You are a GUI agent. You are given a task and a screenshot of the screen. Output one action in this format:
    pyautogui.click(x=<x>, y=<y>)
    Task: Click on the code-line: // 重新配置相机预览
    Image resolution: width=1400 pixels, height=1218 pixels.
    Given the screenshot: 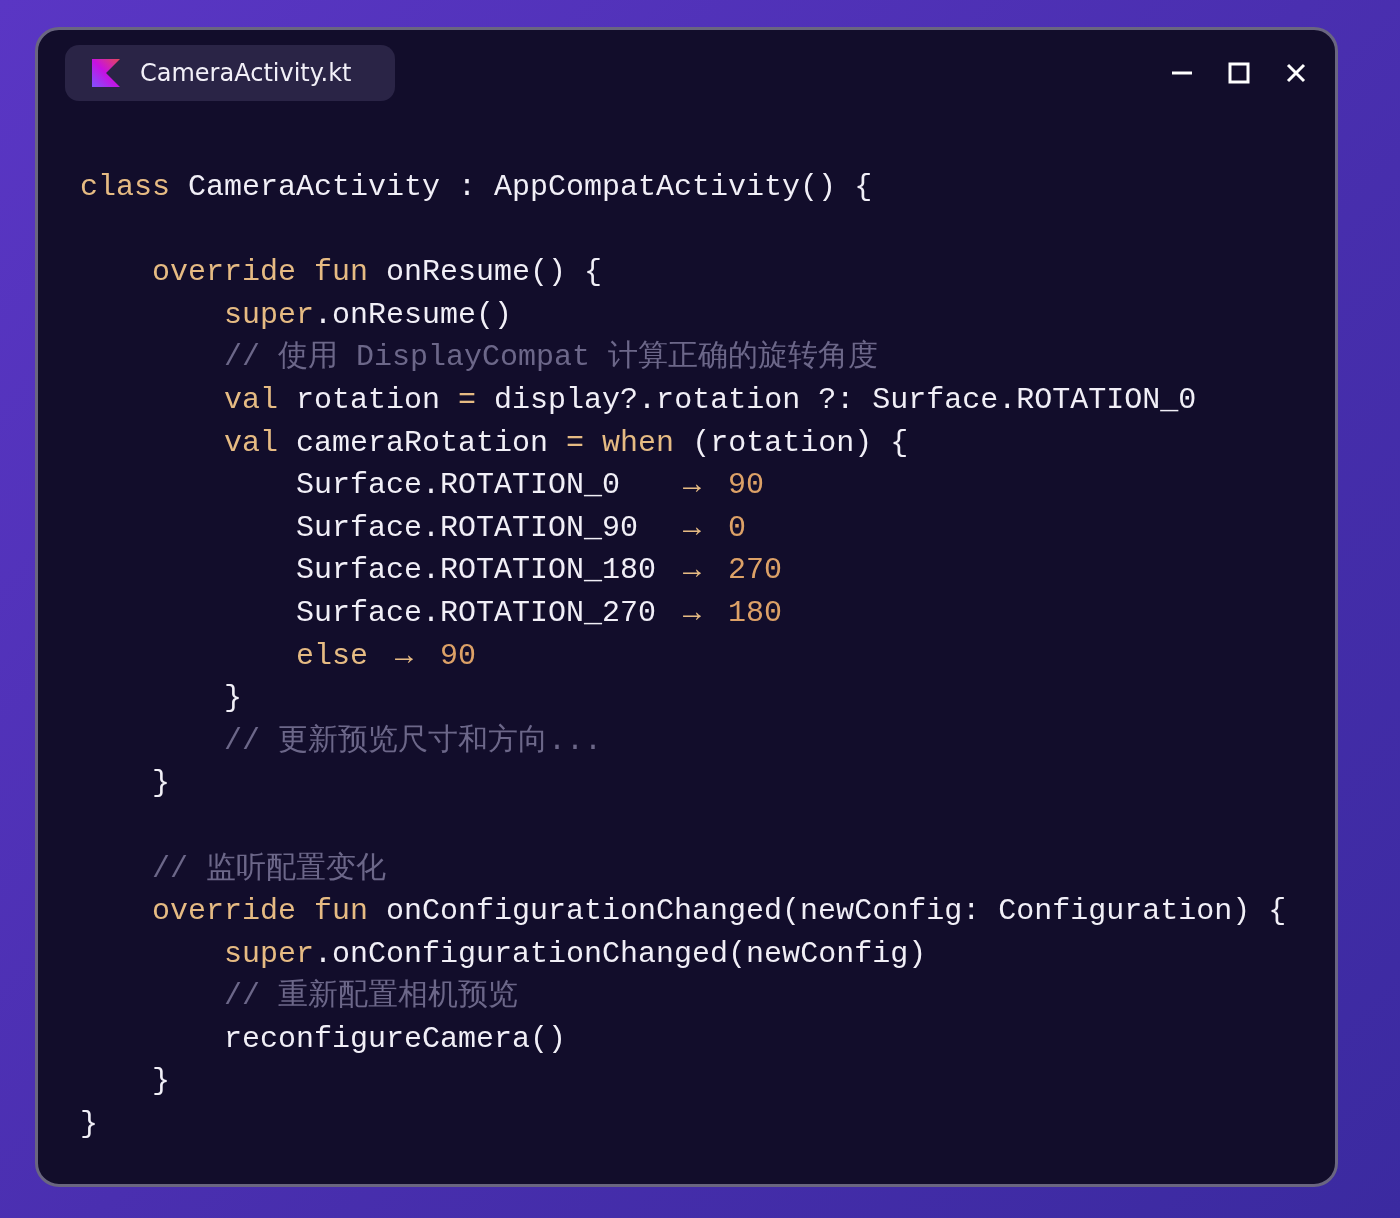 What is the action you would take?
    pyautogui.click(x=371, y=997)
    